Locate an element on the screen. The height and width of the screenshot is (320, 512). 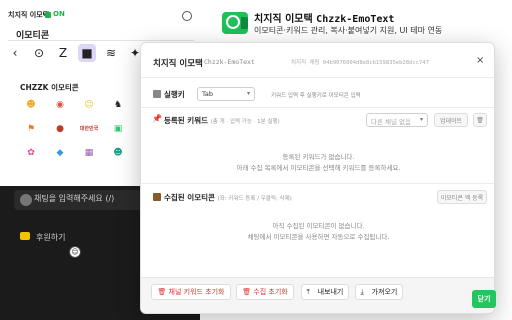
emoji-icon is located at coordinates (26, 200).